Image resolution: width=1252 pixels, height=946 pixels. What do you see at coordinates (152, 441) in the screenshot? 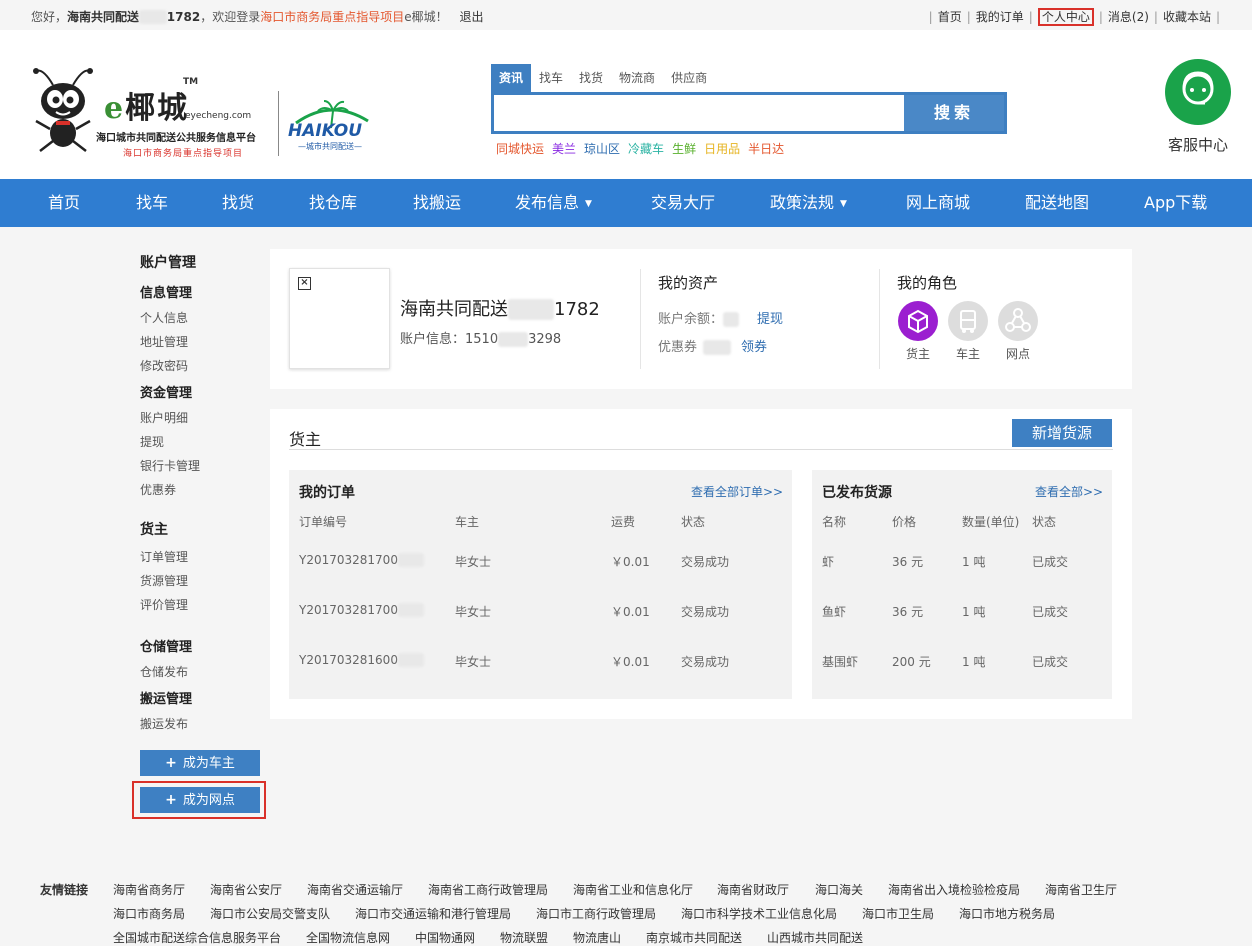
I see `sidebar-item-withdraw: 提现` at bounding box center [152, 441].